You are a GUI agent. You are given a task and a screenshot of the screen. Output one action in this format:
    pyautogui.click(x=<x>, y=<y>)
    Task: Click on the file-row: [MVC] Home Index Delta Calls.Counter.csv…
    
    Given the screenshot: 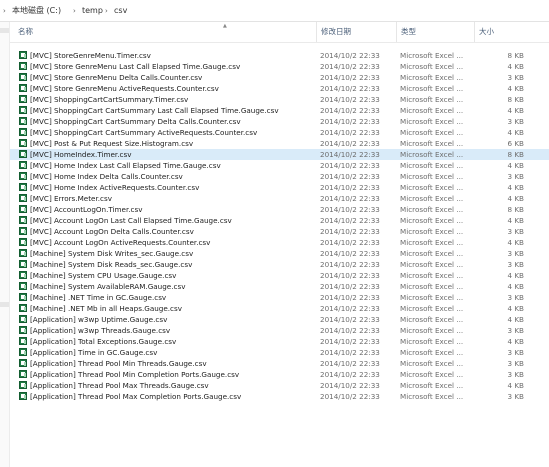 What is the action you would take?
    pyautogui.click(x=279, y=176)
    